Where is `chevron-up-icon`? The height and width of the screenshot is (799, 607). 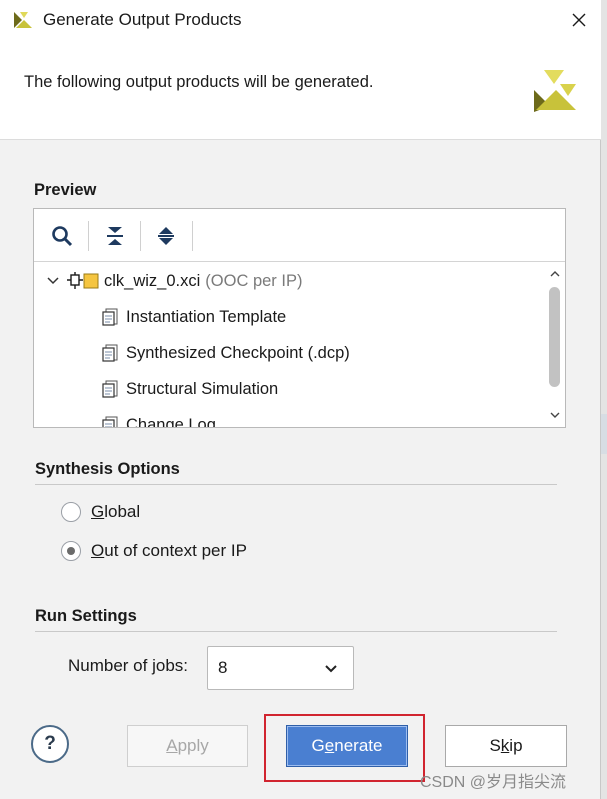 chevron-up-icon is located at coordinates (554, 273).